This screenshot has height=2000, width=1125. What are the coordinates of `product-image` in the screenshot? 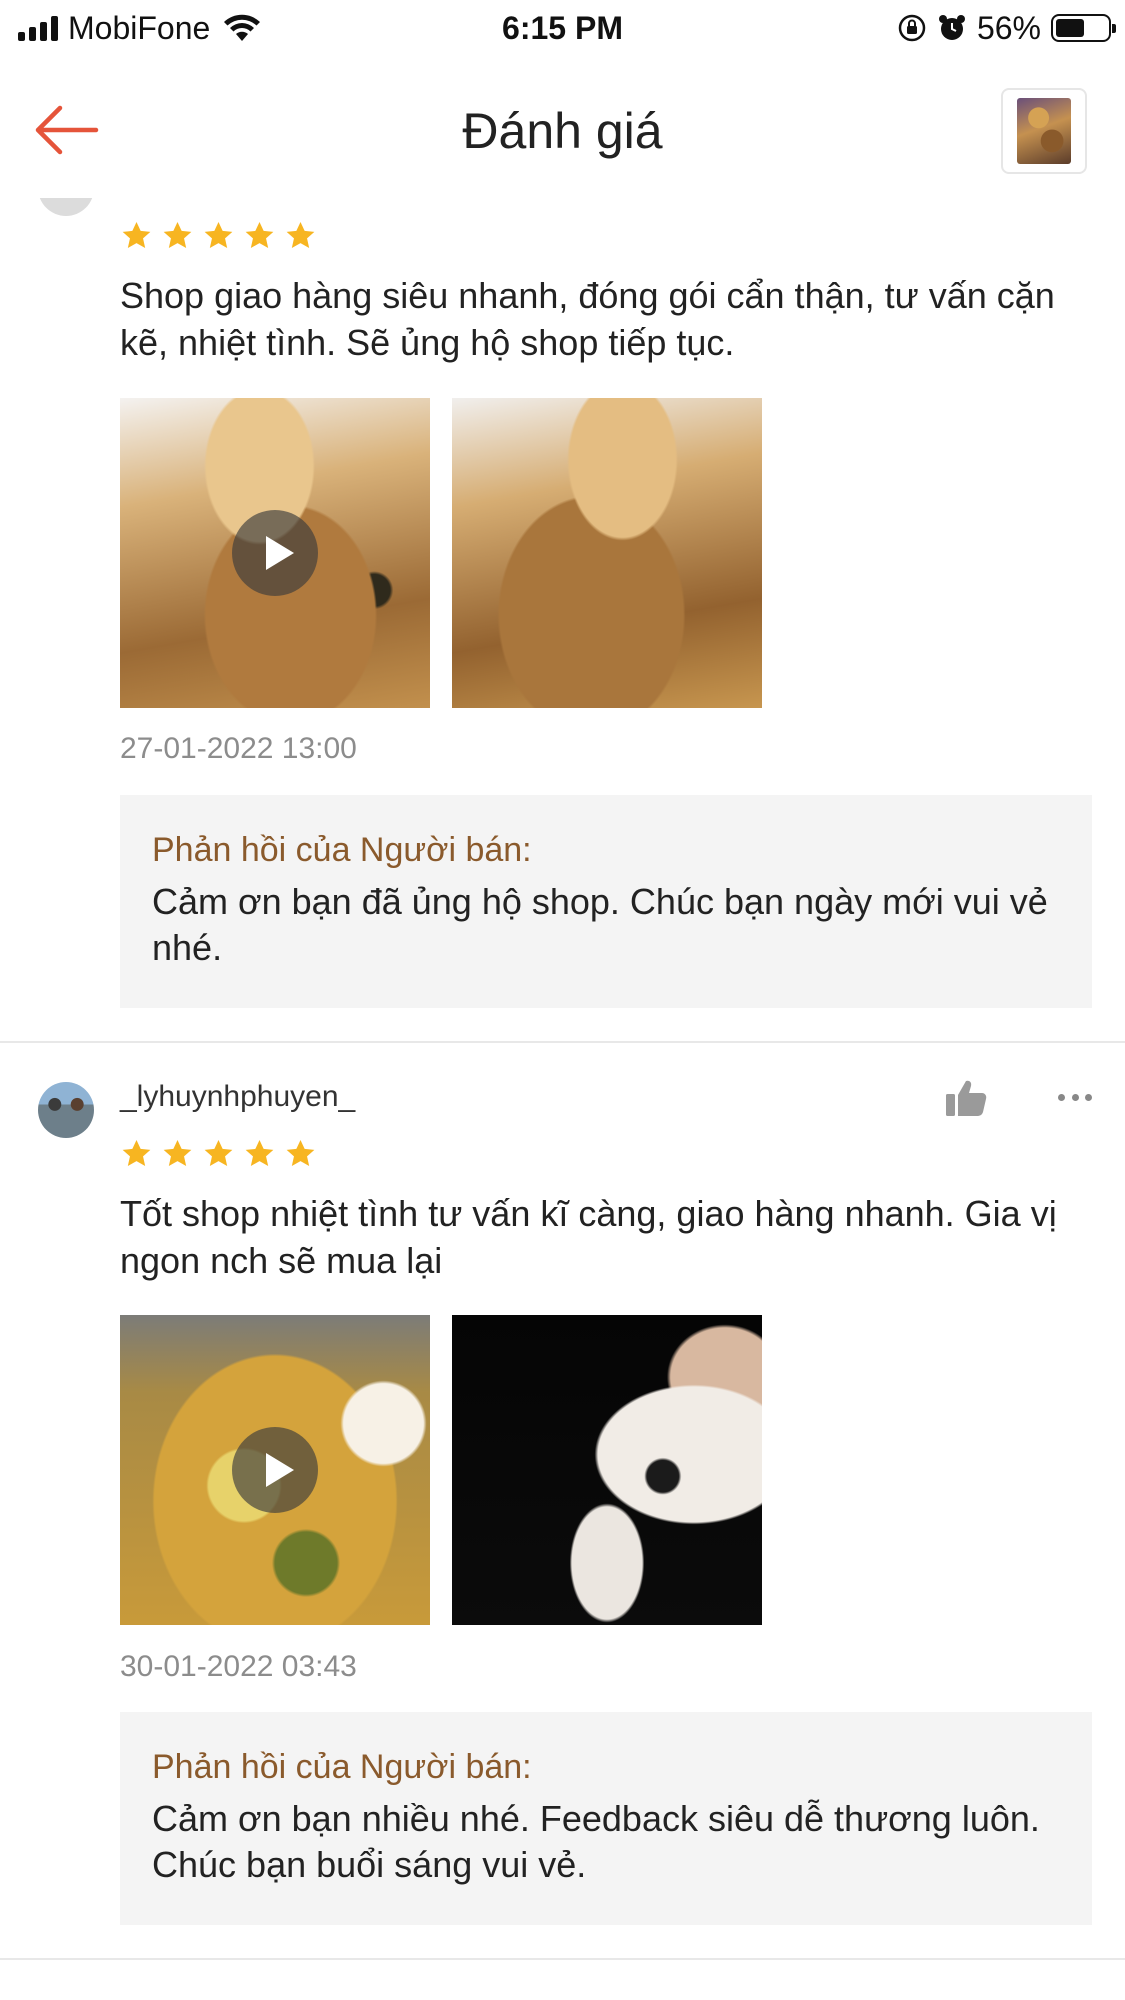 It's located at (1044, 131).